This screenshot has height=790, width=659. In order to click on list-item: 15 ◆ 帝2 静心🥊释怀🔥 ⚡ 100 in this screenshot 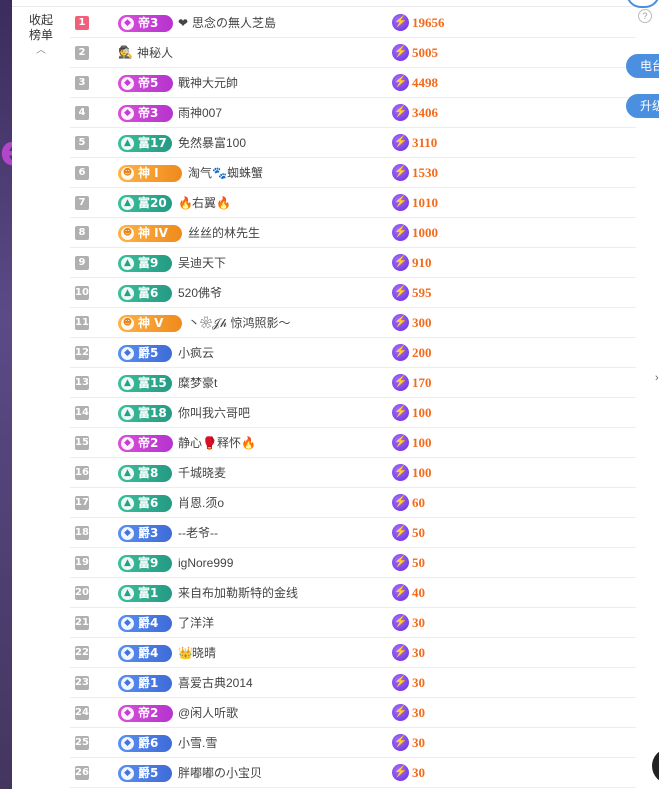, I will do `click(353, 443)`.